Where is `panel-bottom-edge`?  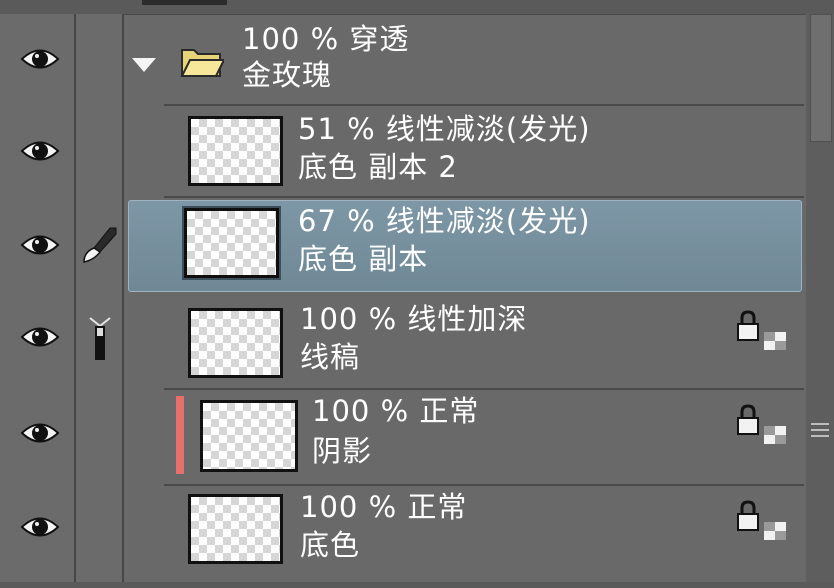
panel-bottom-edge is located at coordinates (417, 585).